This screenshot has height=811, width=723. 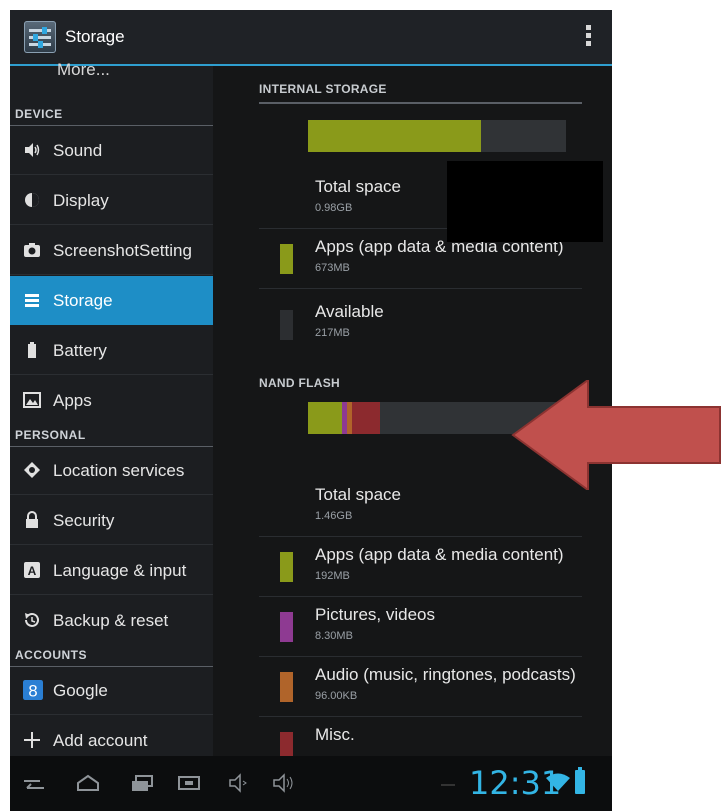 I want to click on section-device: DEVICE, so click(x=111, y=114).